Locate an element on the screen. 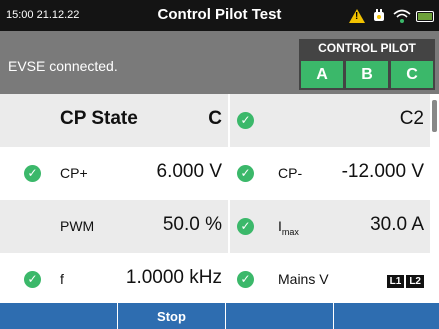 The width and height of the screenshot is (439, 329). cp-plus-label: CP+ is located at coordinates (74, 173).